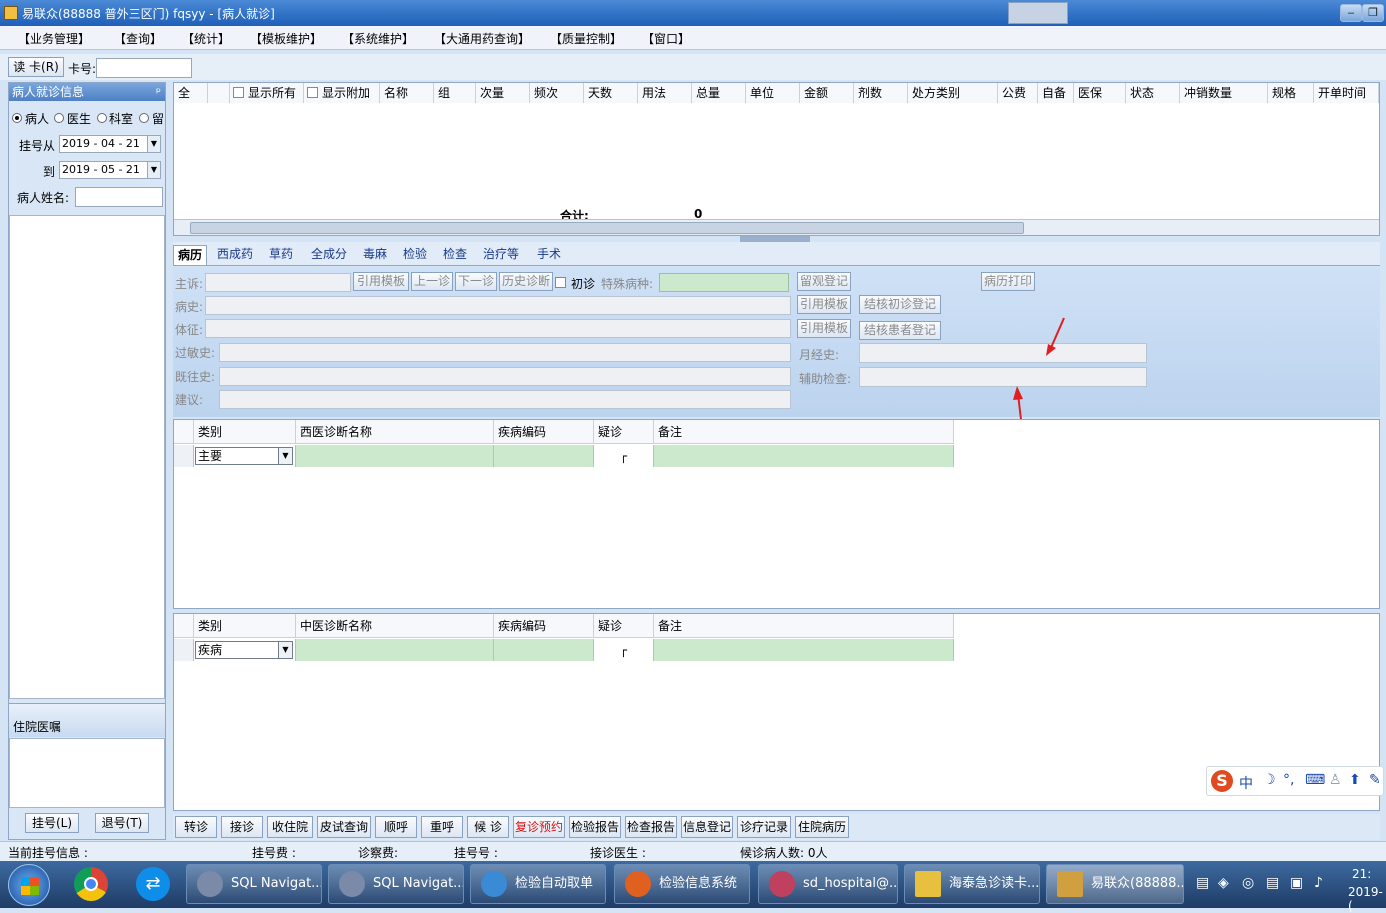 The height and width of the screenshot is (913, 1386). What do you see at coordinates (36, 67) in the screenshot?
I see `read-card-button: 读 卡(R)` at bounding box center [36, 67].